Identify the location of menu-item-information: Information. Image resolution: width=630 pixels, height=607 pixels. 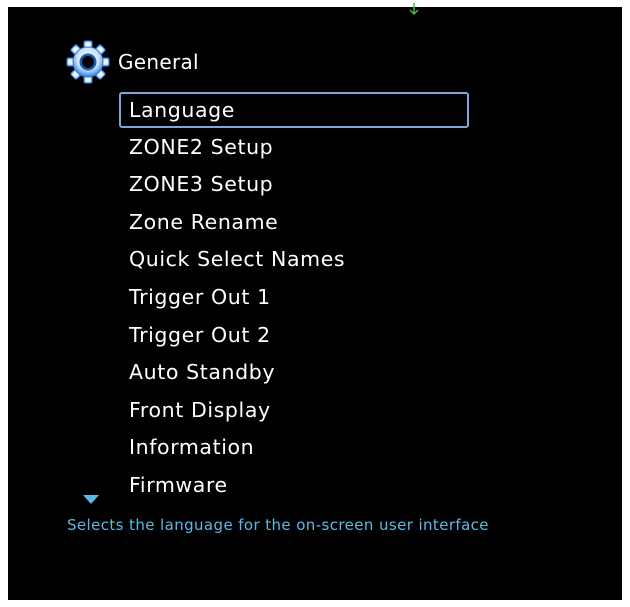
(294, 448).